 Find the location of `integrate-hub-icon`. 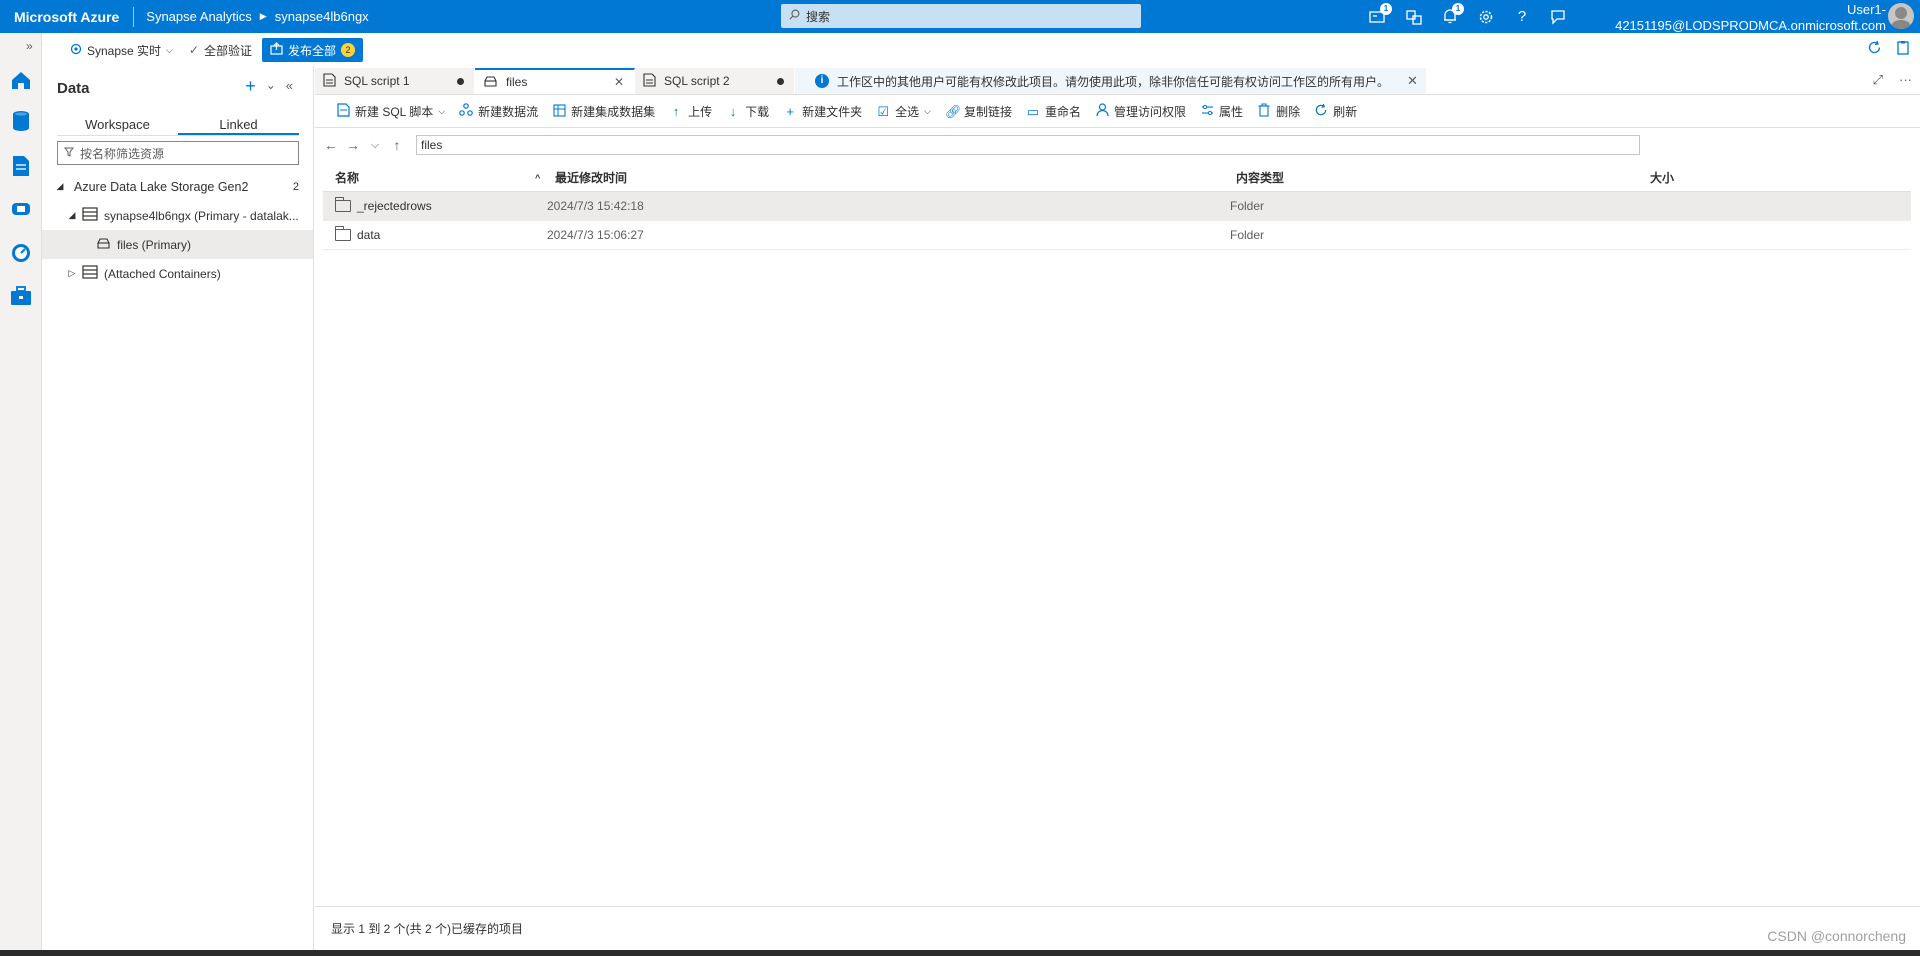

integrate-hub-icon is located at coordinates (21, 209).